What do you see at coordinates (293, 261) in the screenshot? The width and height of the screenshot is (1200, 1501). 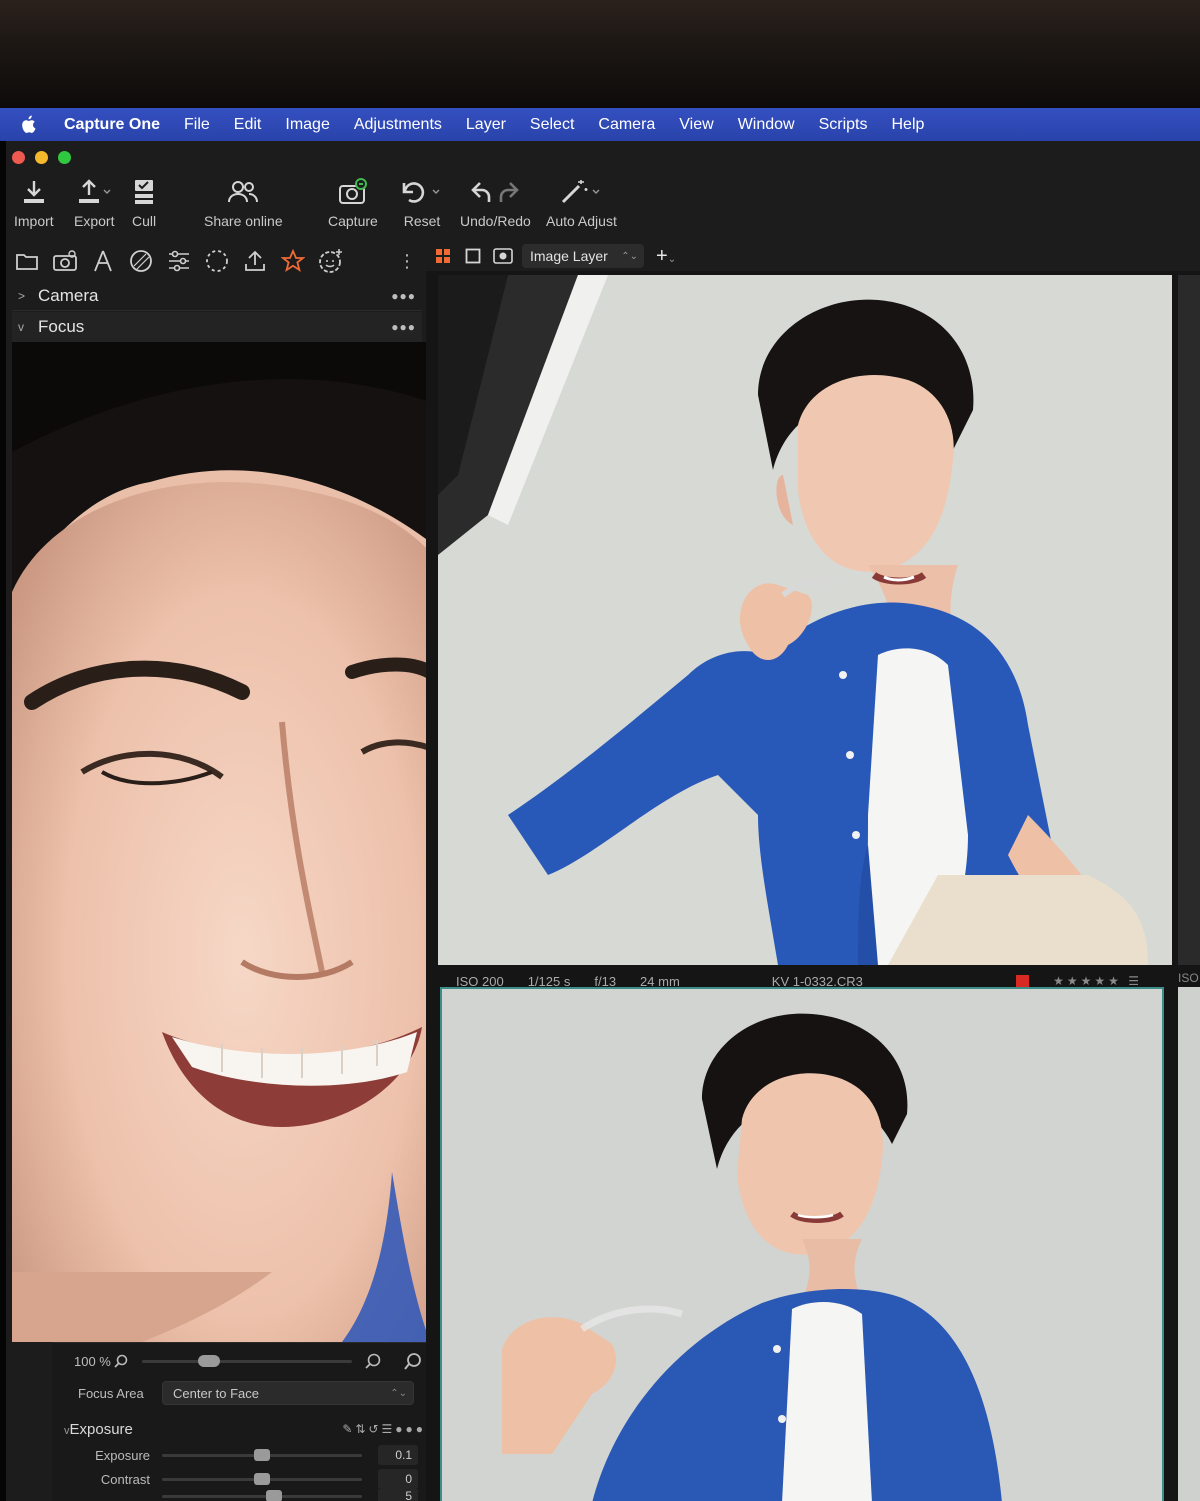 I see `star-icon` at bounding box center [293, 261].